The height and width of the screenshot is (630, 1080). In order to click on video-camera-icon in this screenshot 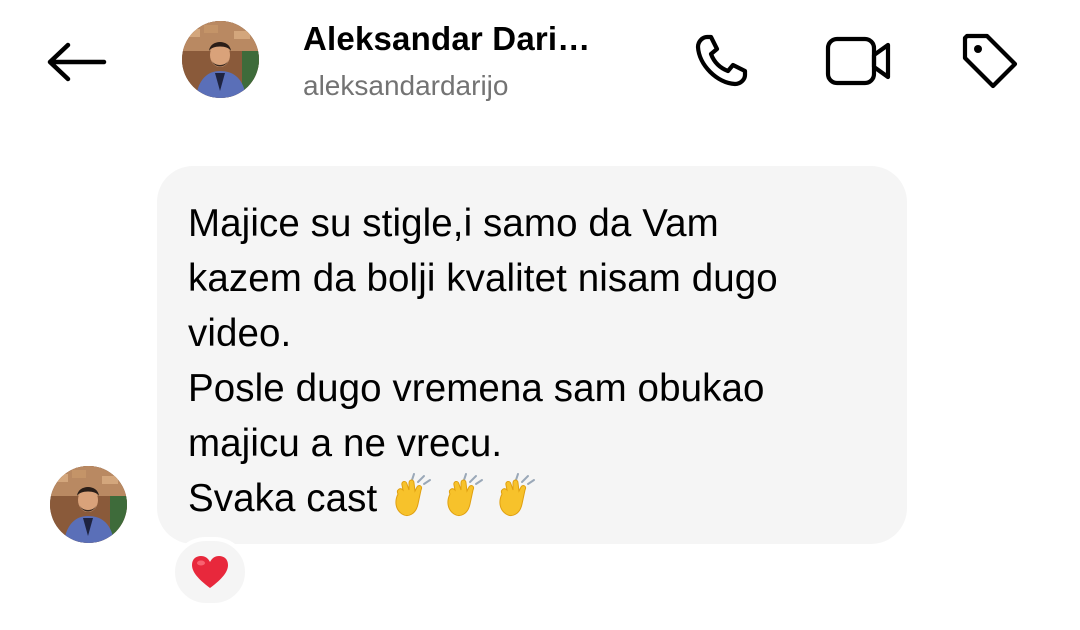, I will do `click(858, 61)`.